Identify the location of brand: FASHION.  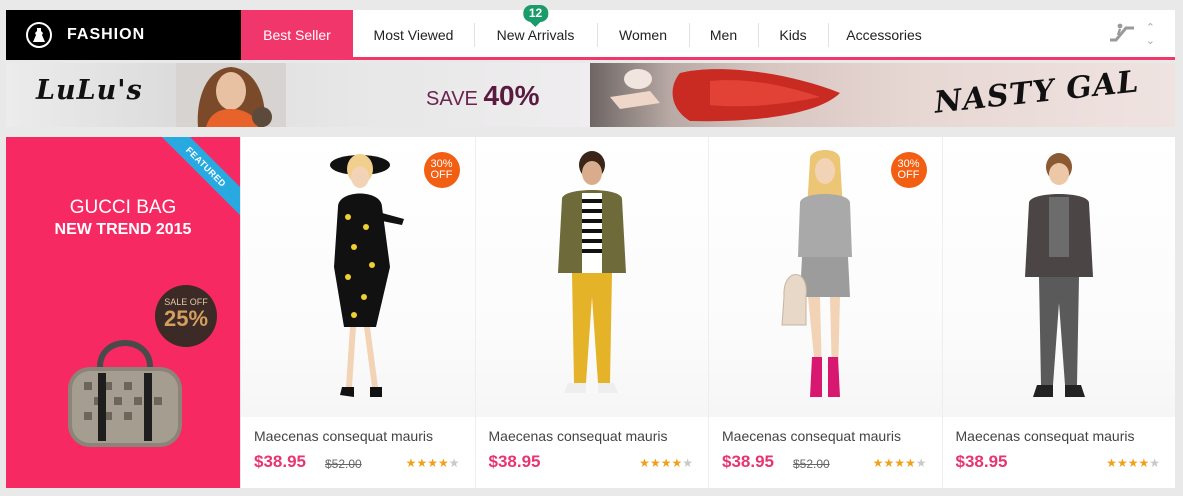
(123, 35).